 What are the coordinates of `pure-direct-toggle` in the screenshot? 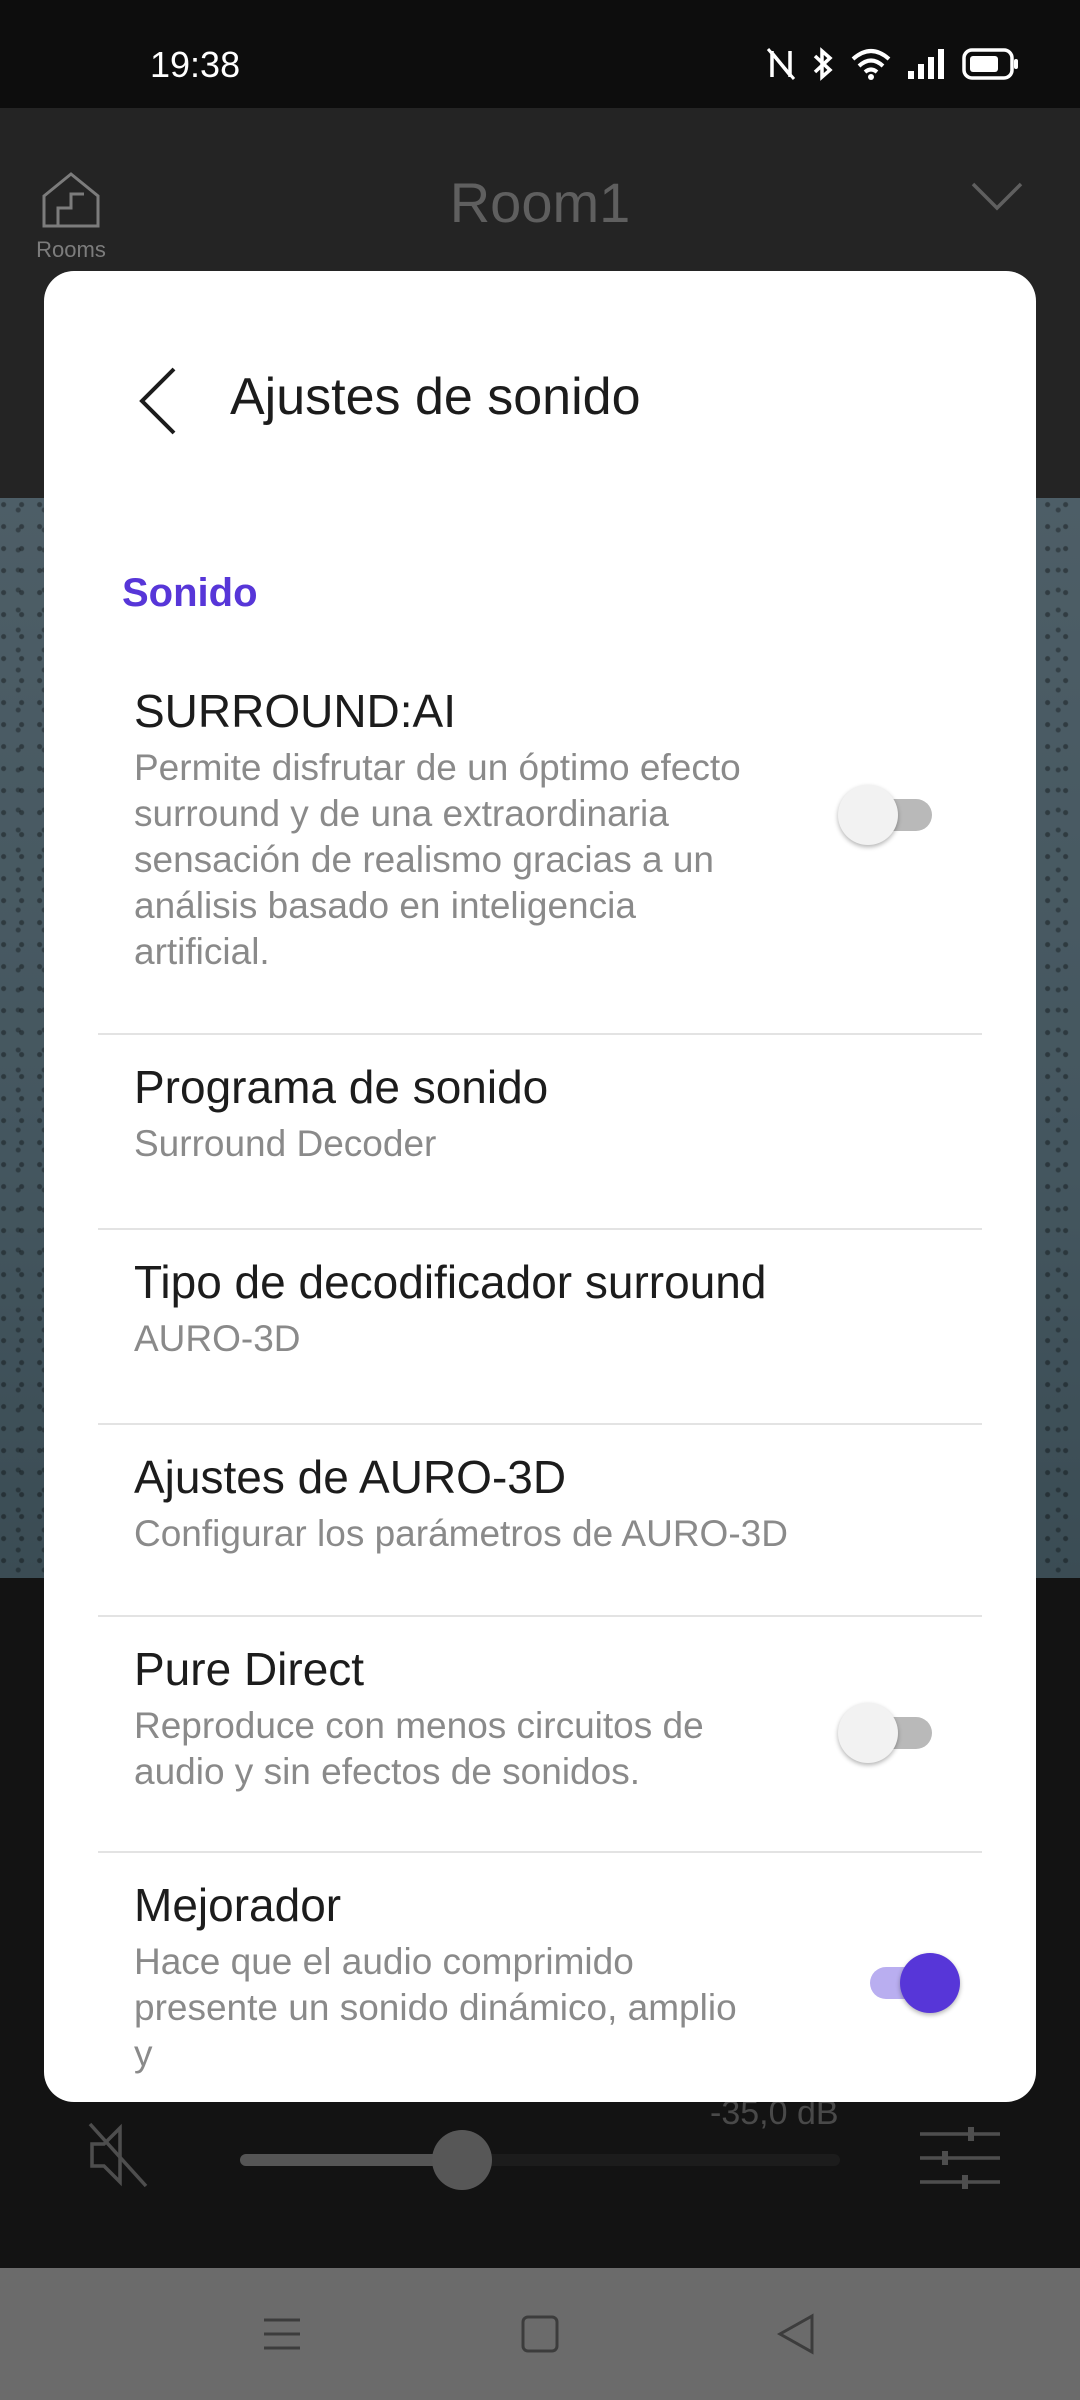 It's located at (888, 1732).